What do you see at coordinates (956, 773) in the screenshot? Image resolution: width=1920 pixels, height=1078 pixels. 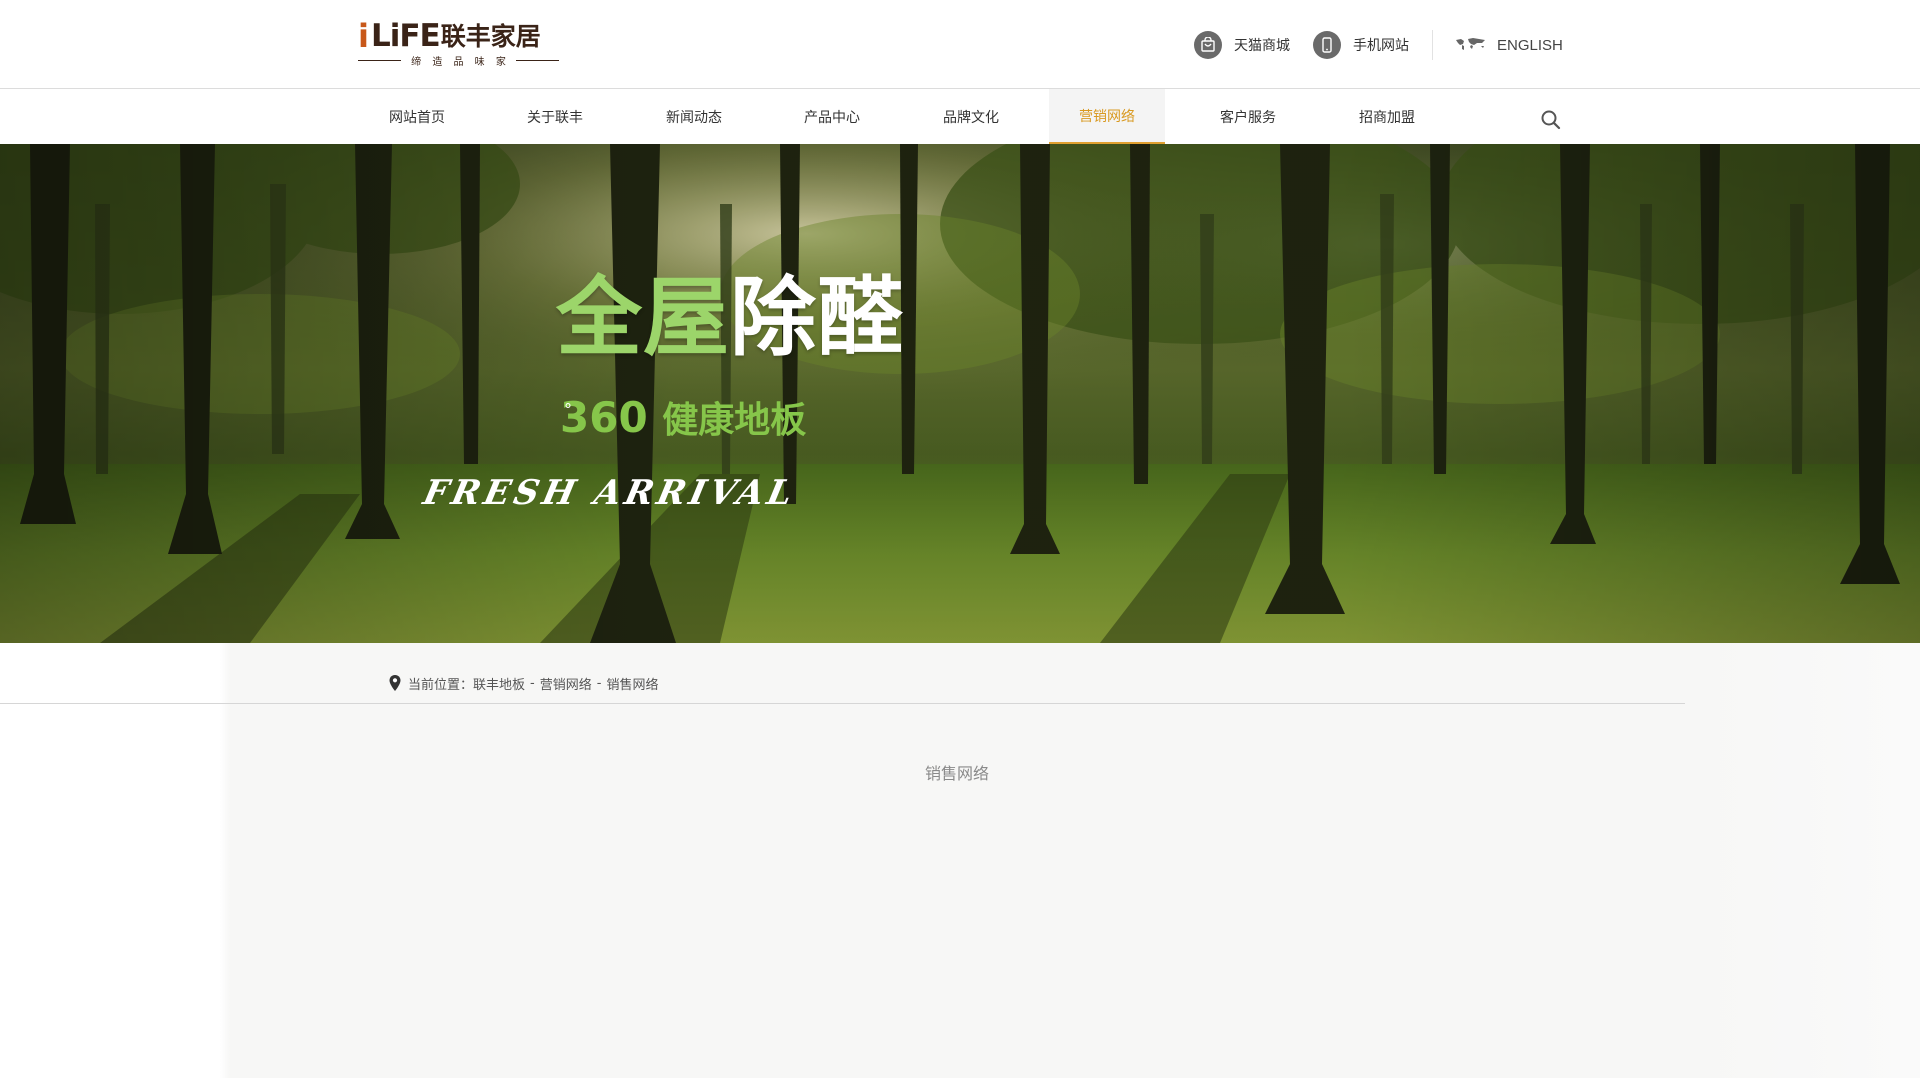 I see `section-title: 销售网络` at bounding box center [956, 773].